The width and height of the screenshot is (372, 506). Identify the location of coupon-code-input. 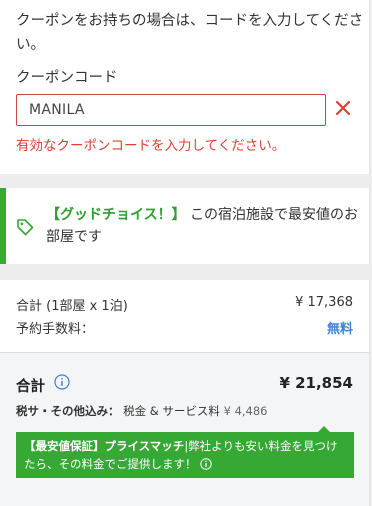
(171, 110).